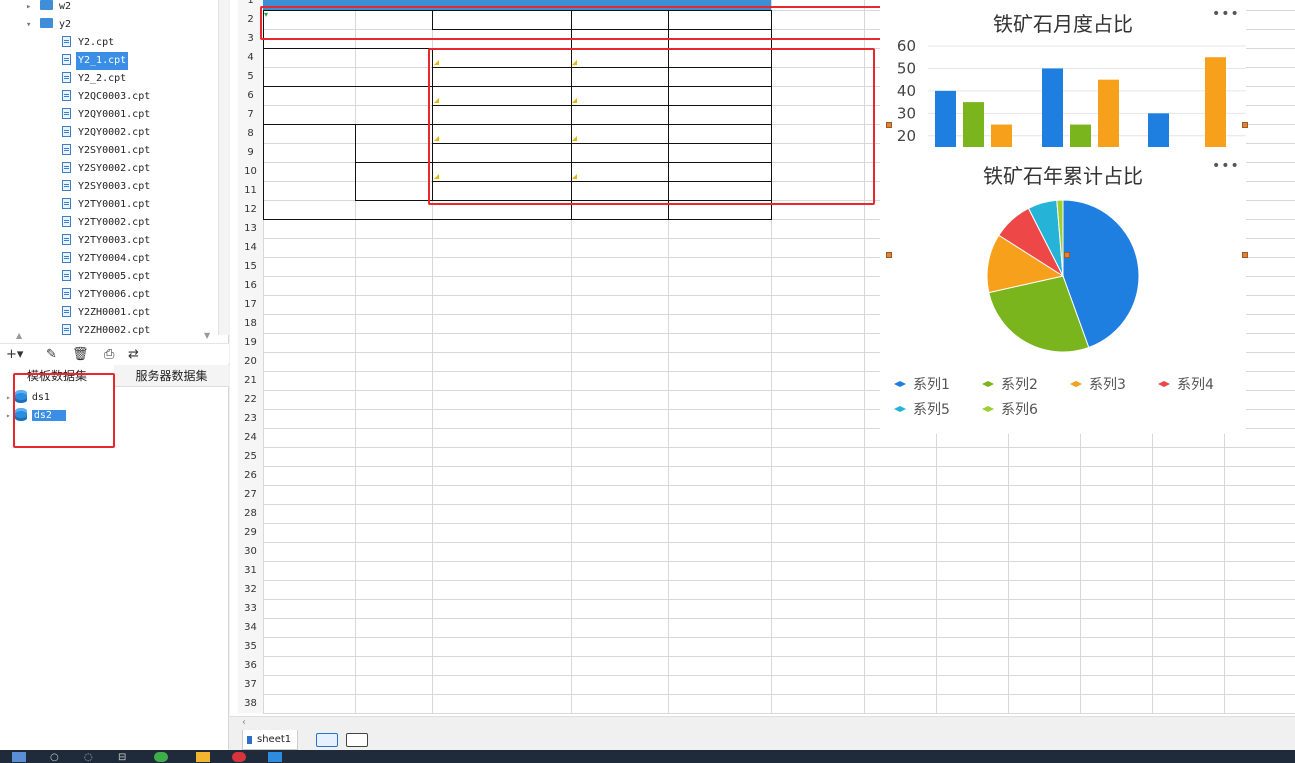 The height and width of the screenshot is (763, 1295). Describe the element at coordinates (250, 551) in the screenshot. I see `row-number: 30` at that location.